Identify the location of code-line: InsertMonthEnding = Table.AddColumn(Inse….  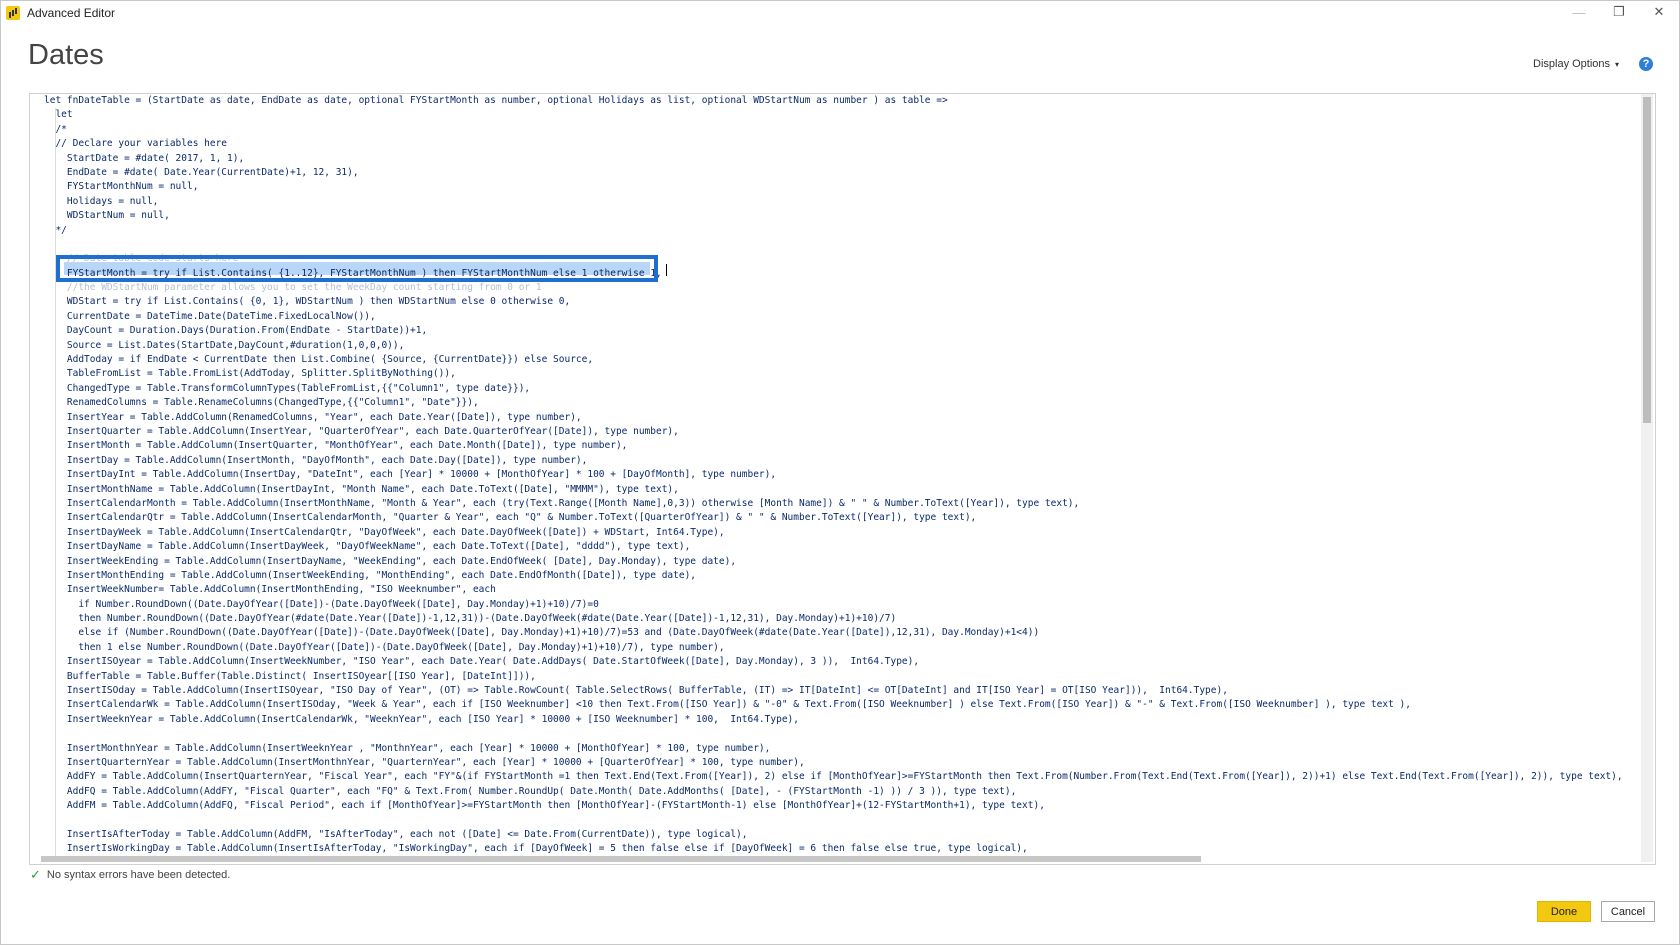
(833, 576).